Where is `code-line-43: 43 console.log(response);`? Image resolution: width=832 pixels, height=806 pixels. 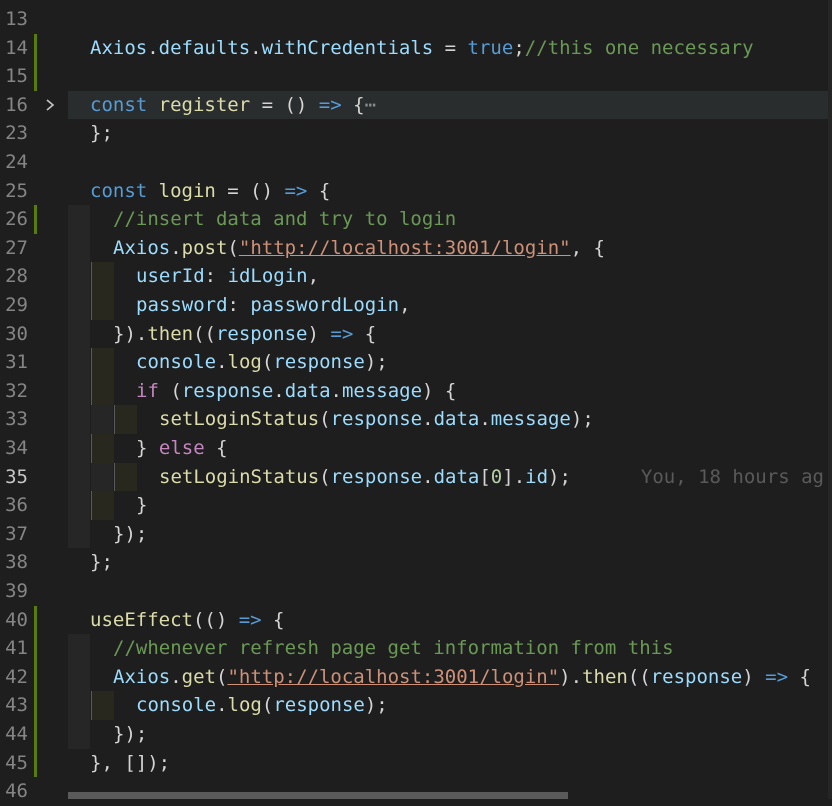 code-line-43: 43 console.log(response); is located at coordinates (416, 705).